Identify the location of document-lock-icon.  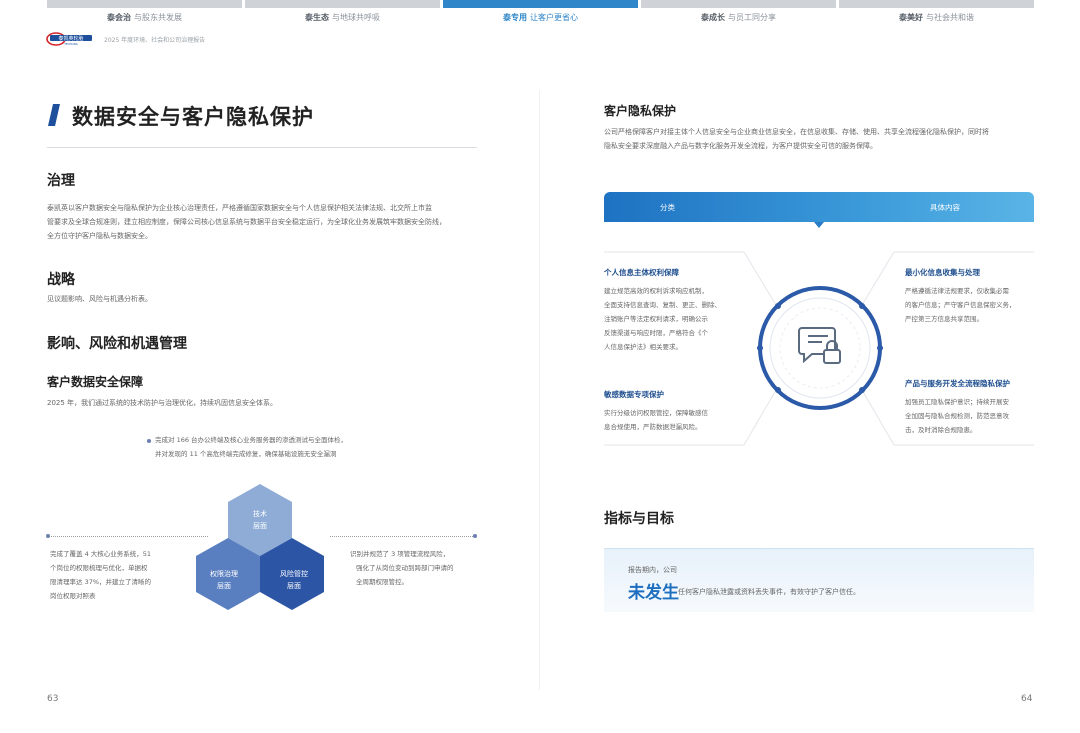
(819, 345).